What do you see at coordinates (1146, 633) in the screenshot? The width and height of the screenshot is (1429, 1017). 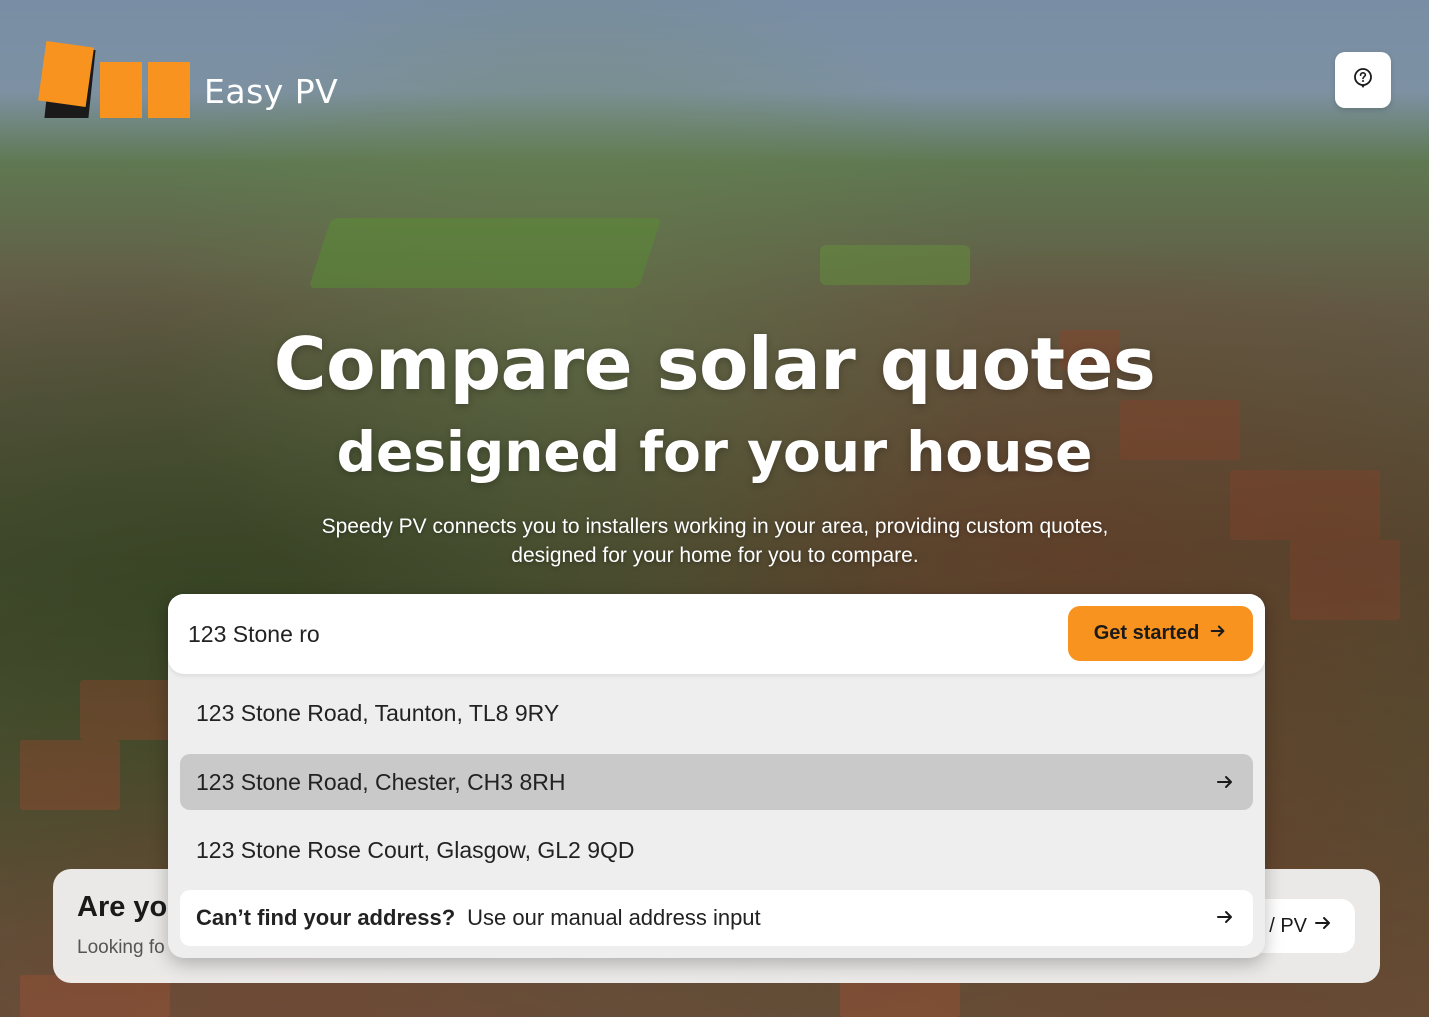 I see `get-started-label: Get started` at bounding box center [1146, 633].